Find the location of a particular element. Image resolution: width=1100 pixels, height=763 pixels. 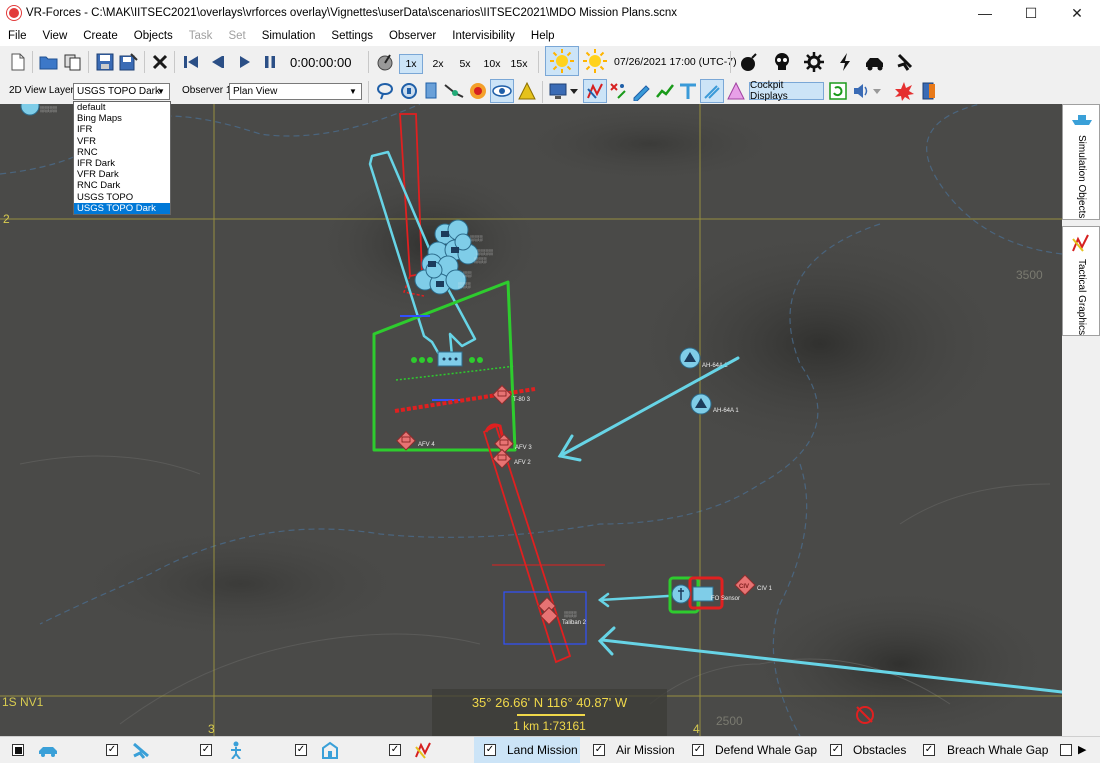

aircraft-icon is located at coordinates (906, 62).